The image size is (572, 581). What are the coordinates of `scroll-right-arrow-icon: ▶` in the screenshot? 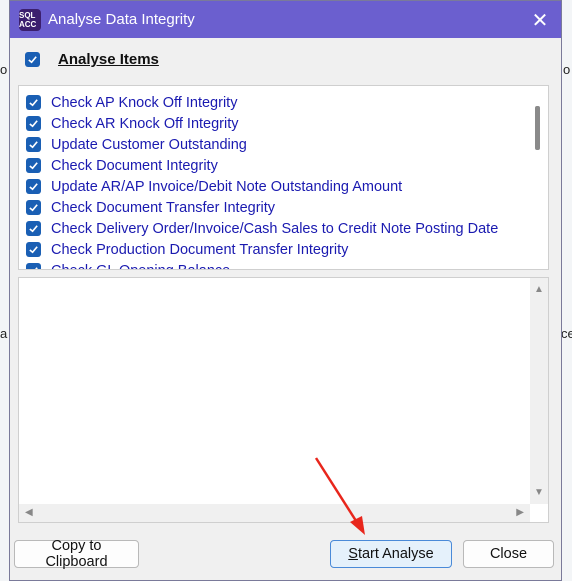 It's located at (520, 512).